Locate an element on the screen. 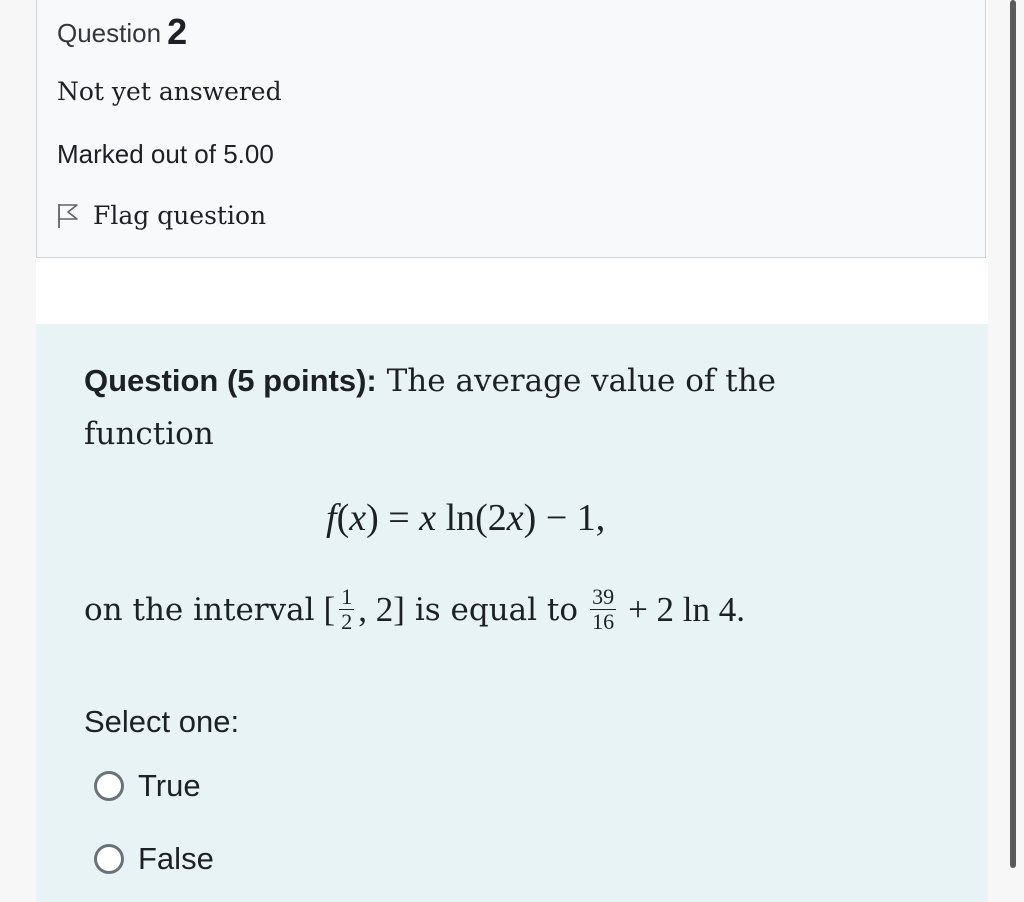  formula-x-coefficient: x is located at coordinates (428, 518).